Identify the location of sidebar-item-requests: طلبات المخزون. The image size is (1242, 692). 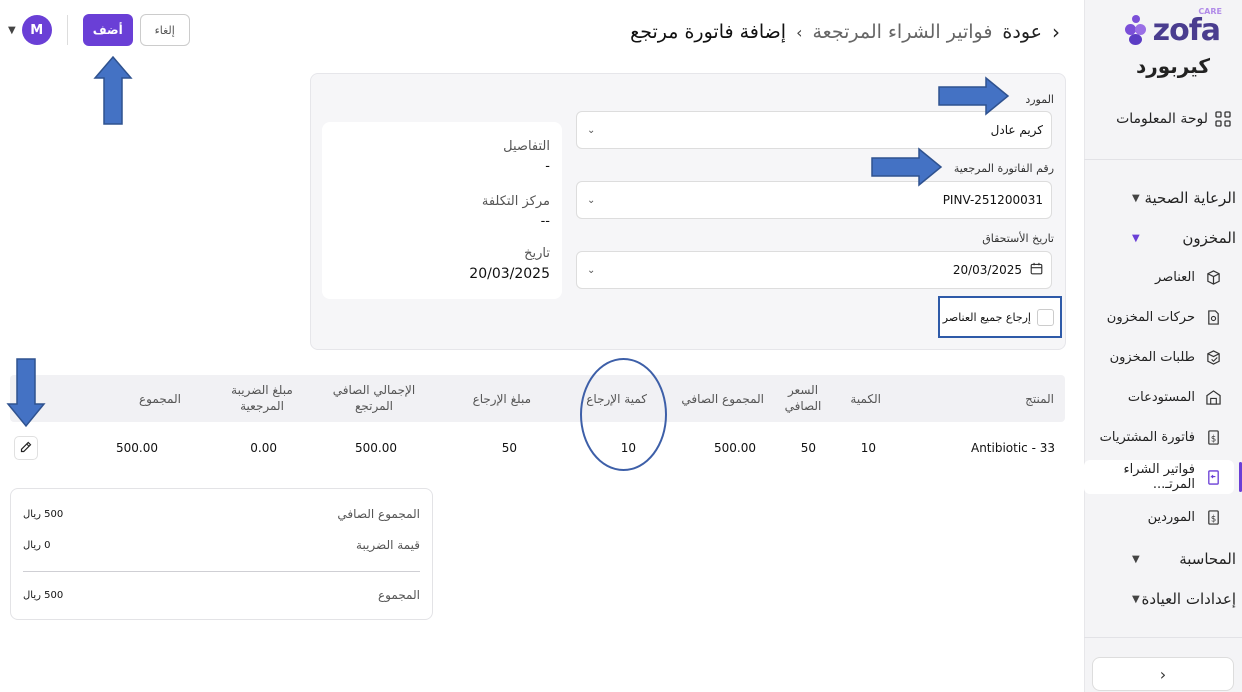
(1163, 357).